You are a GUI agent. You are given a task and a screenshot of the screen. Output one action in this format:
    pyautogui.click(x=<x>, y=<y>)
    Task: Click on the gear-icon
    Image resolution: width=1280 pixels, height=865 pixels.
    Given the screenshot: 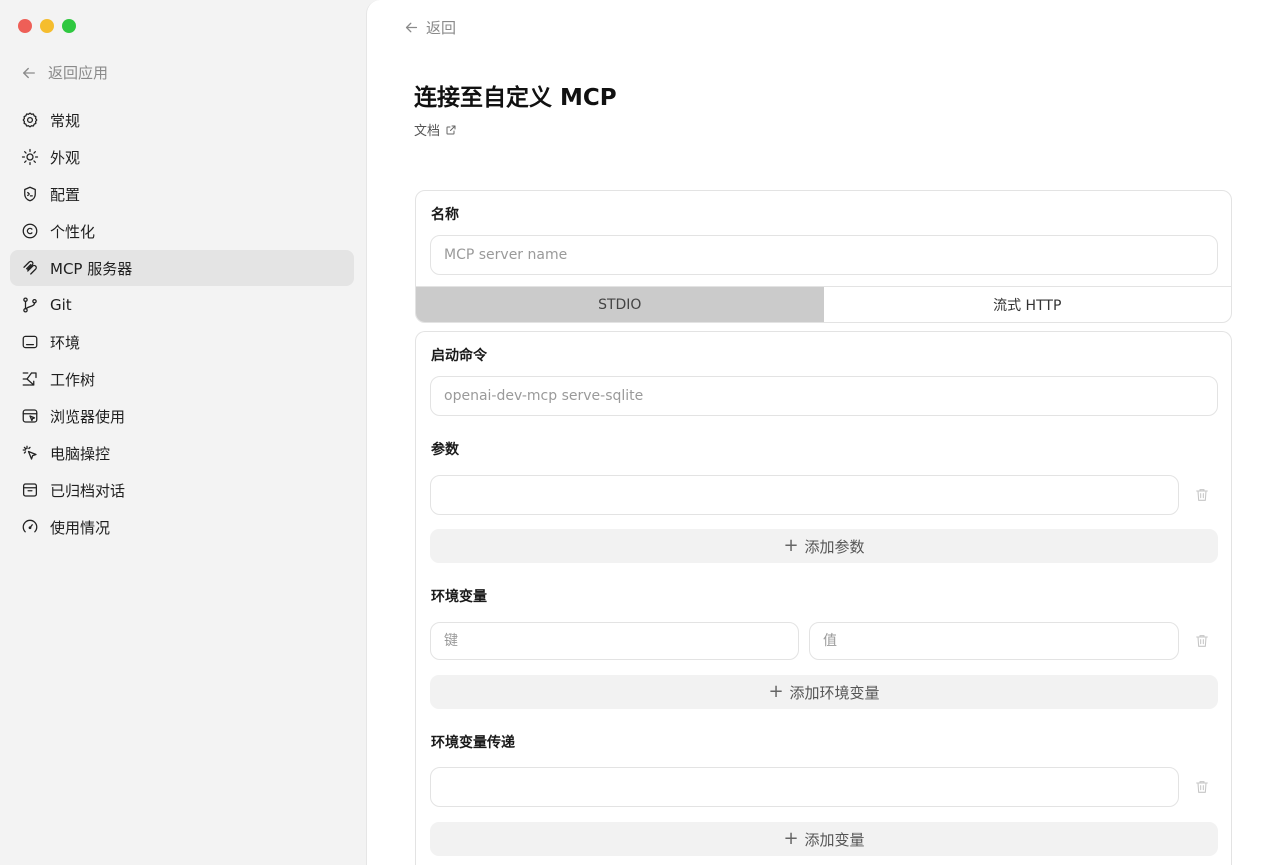 What is the action you would take?
    pyautogui.click(x=30, y=120)
    